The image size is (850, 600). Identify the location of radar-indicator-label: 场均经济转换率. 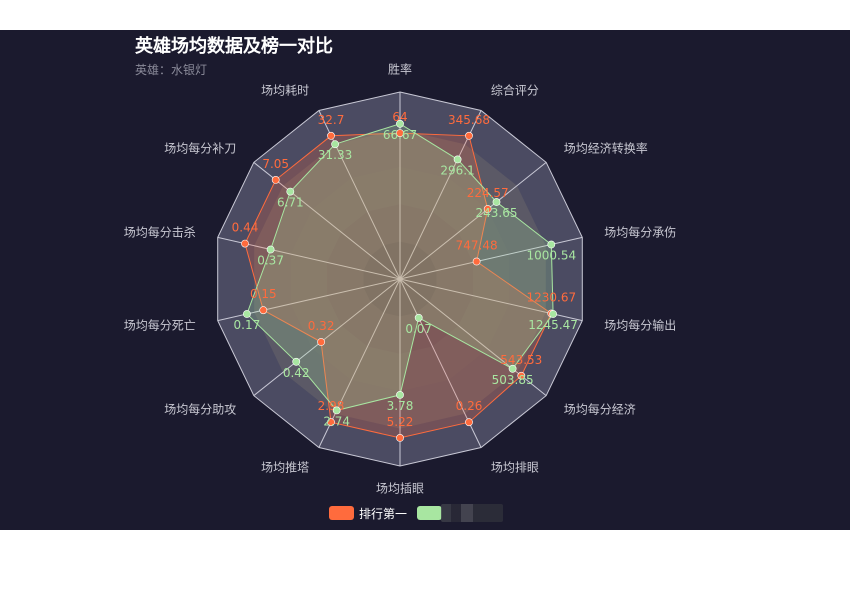
(606, 147).